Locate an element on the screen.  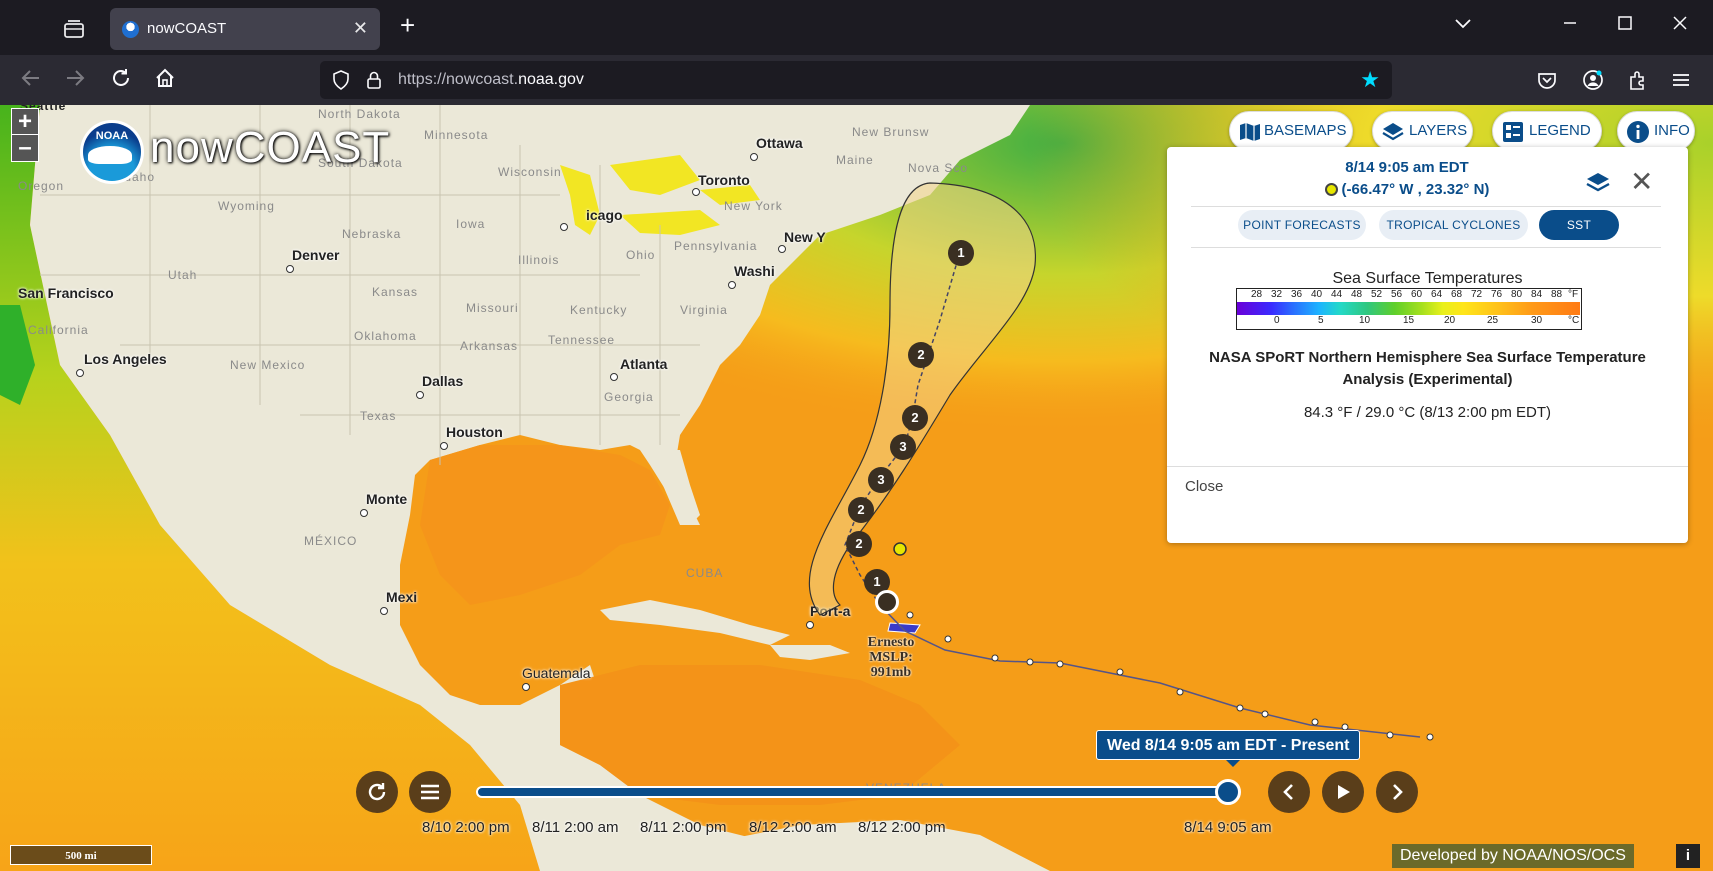
refresh-icon is located at coordinates (377, 792).